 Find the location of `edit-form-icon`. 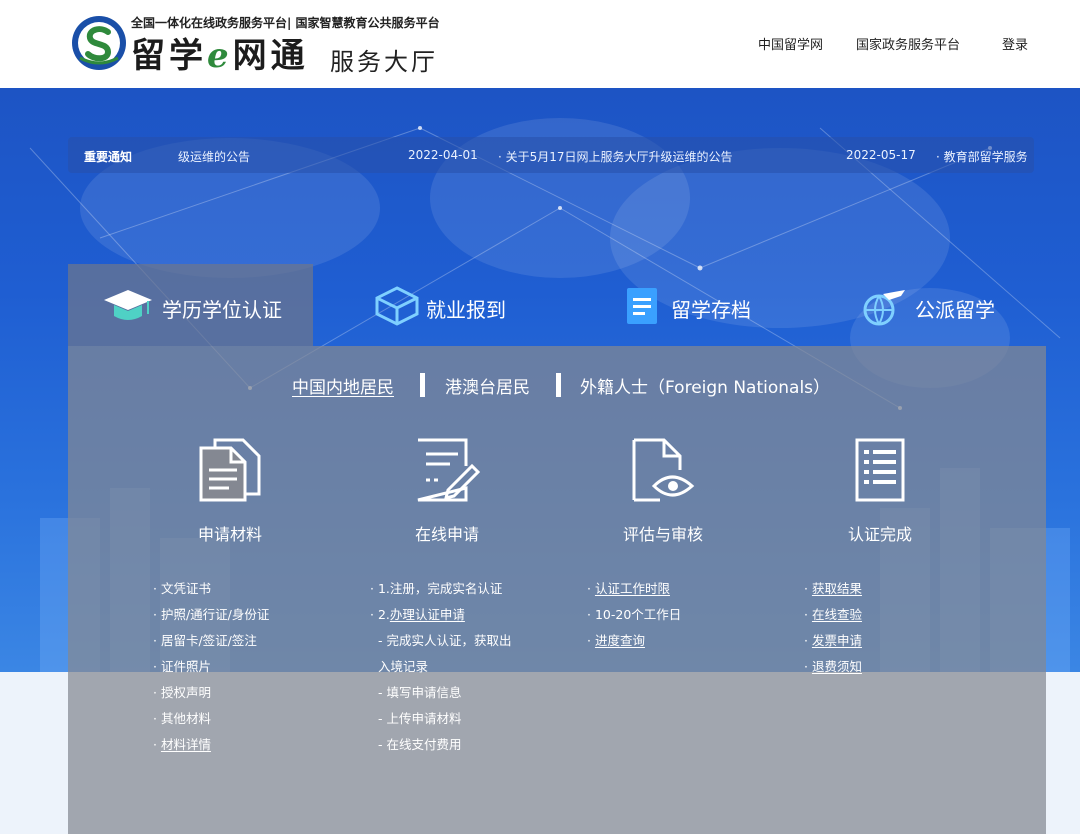

edit-form-icon is located at coordinates (448, 470).